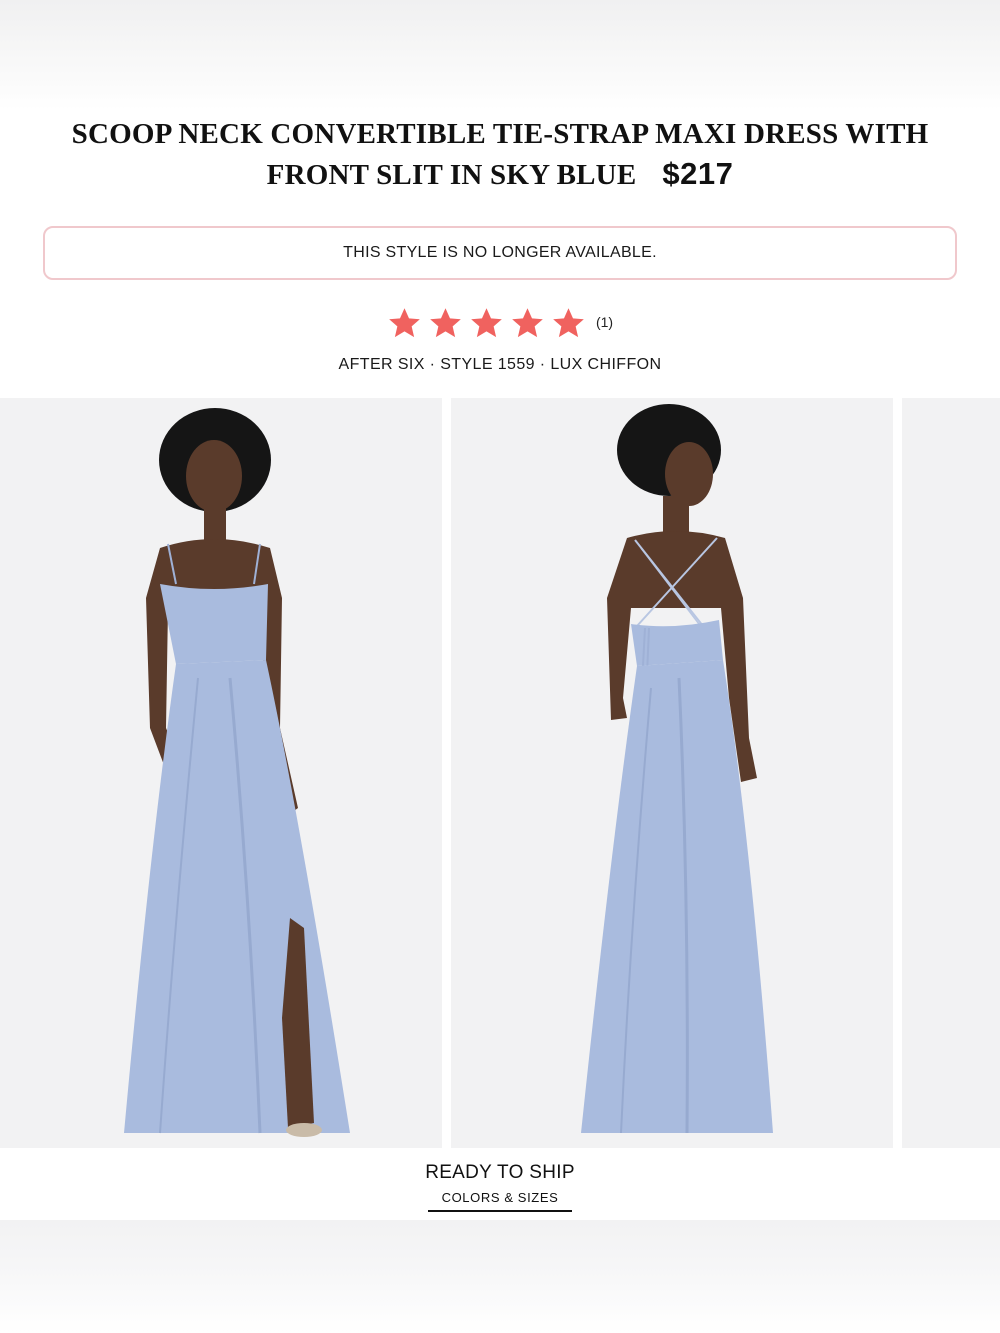 The height and width of the screenshot is (1333, 1000). I want to click on back-view-illustration, so click(677, 769).